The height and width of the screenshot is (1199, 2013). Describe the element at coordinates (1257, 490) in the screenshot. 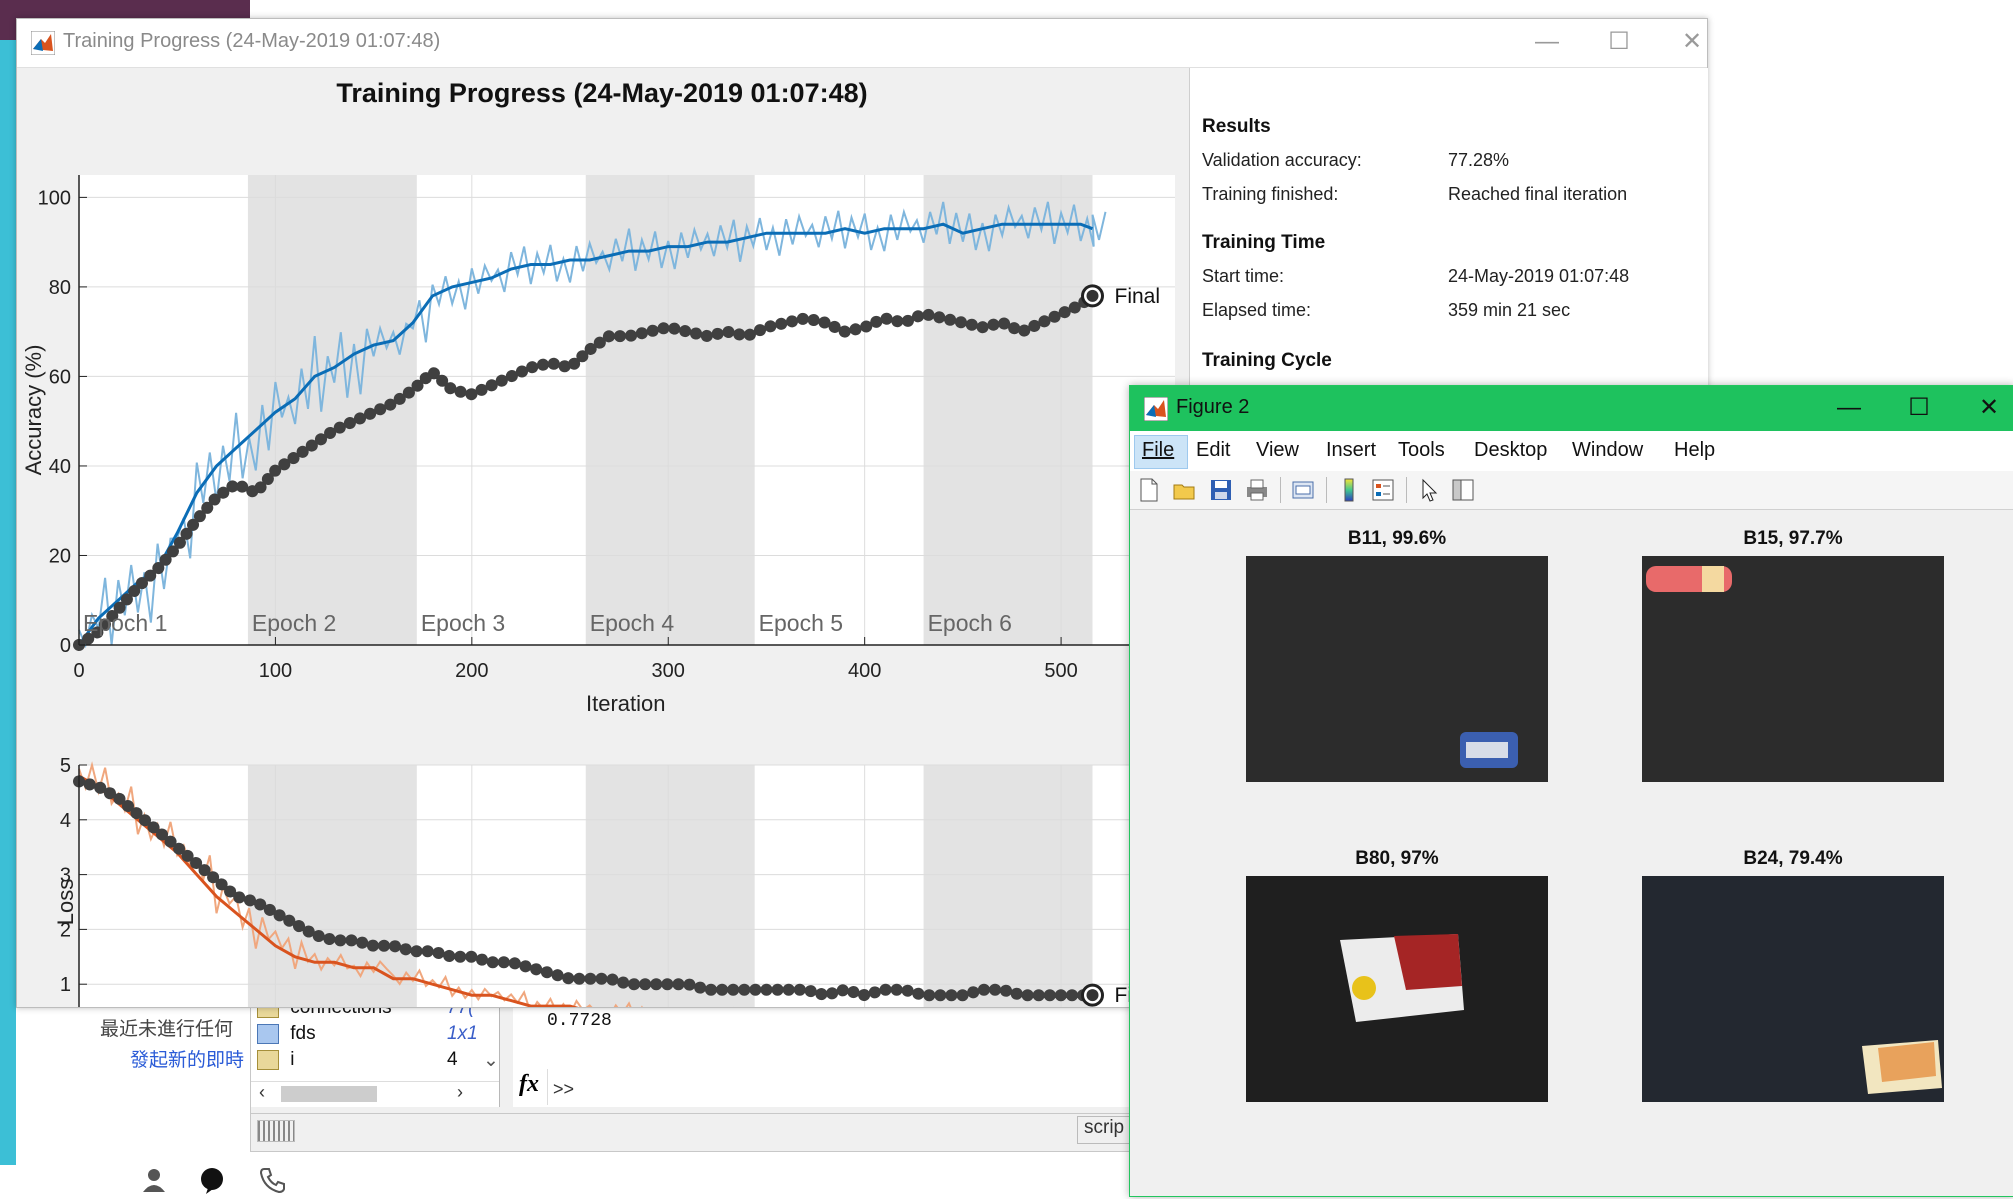

I see `print-icon` at that location.